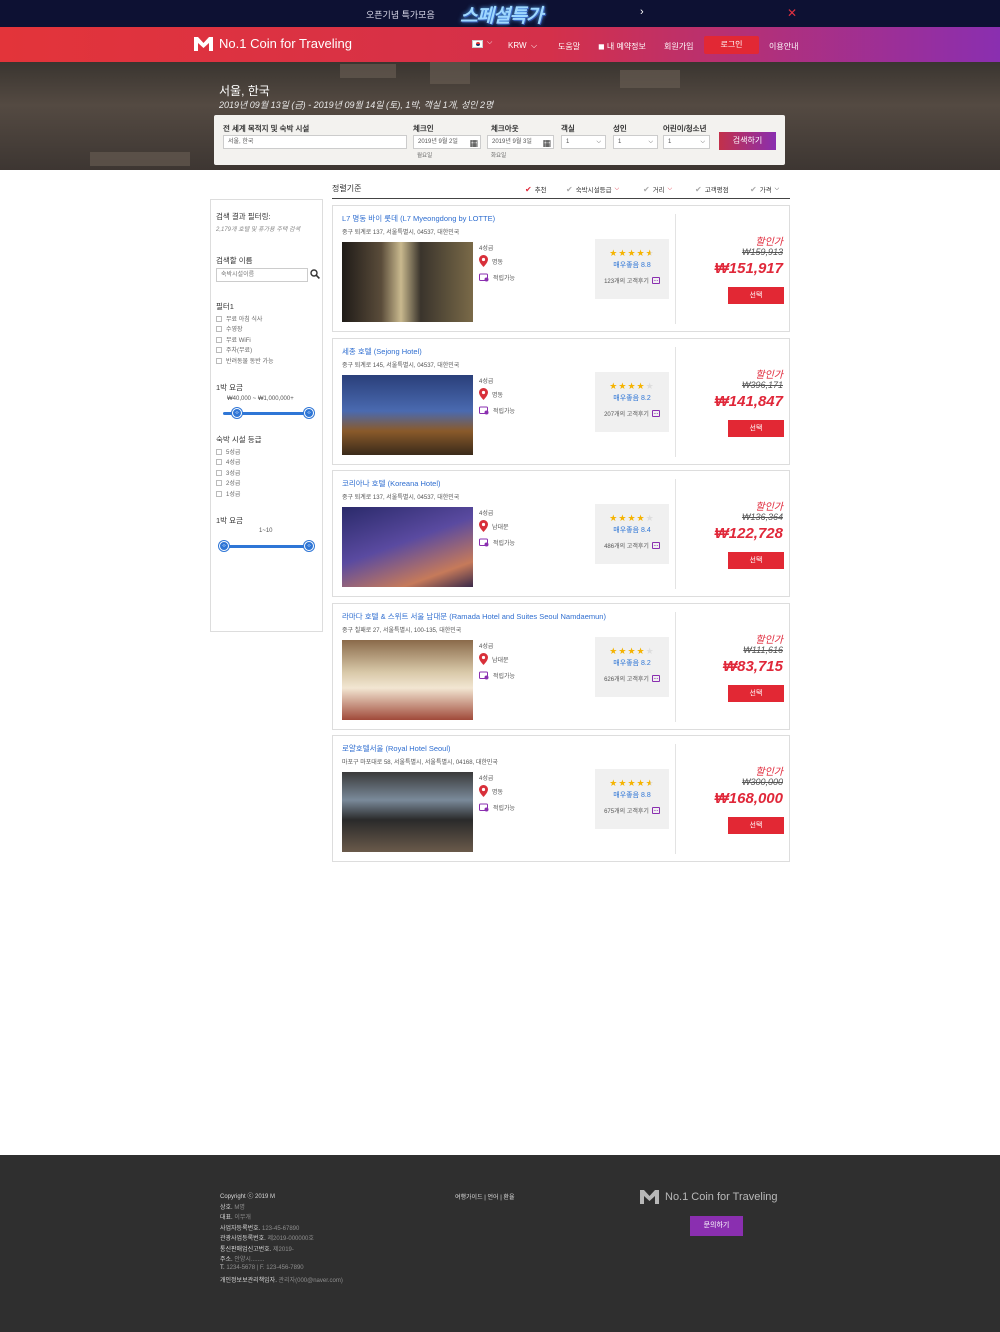 This screenshot has width=1000, height=1332. I want to click on search-button: 검색하기, so click(747, 141).